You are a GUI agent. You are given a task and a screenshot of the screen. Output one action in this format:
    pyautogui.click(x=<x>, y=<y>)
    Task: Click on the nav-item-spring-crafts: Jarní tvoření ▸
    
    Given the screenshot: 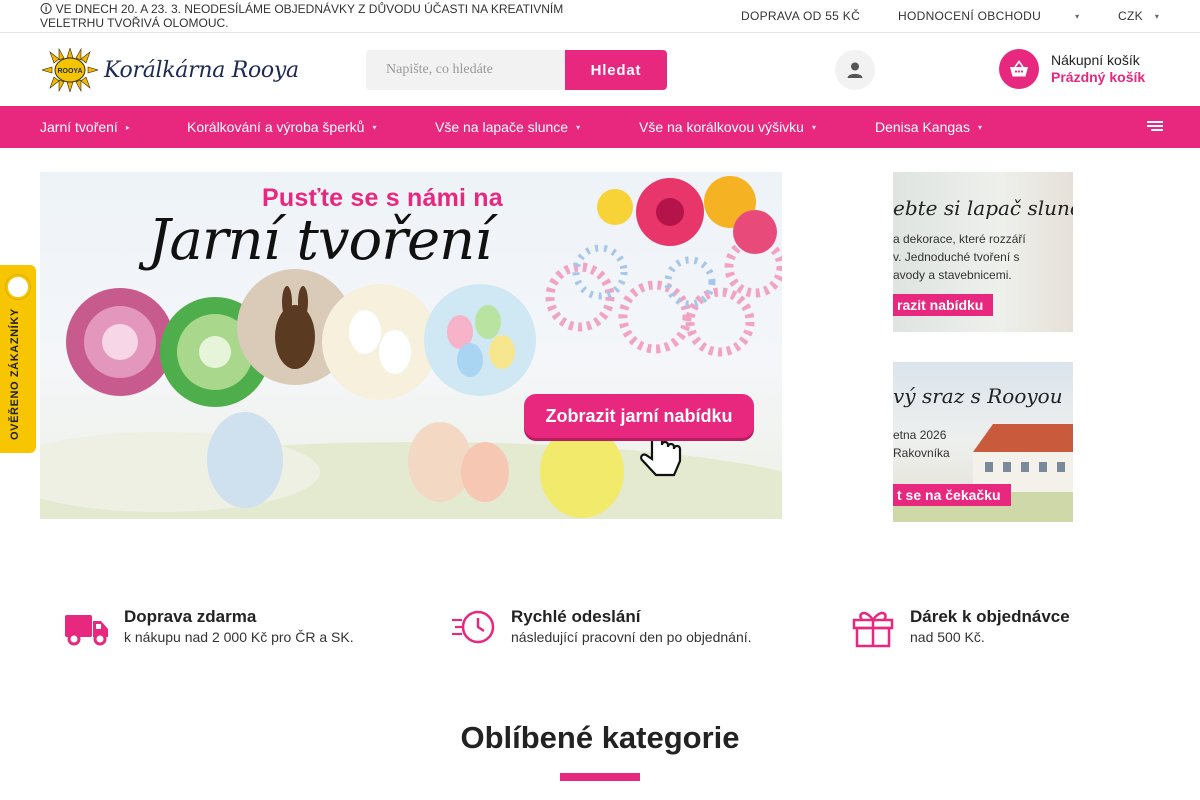 What is the action you would take?
    pyautogui.click(x=85, y=127)
    